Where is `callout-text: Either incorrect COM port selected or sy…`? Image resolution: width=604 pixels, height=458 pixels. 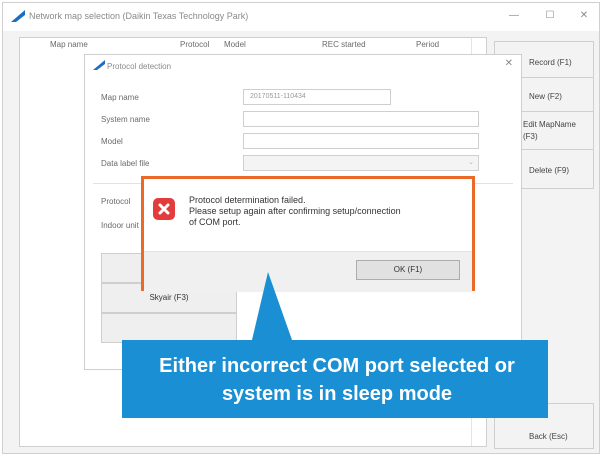 callout-text: Either incorrect COM port selected or sy… is located at coordinates (337, 380).